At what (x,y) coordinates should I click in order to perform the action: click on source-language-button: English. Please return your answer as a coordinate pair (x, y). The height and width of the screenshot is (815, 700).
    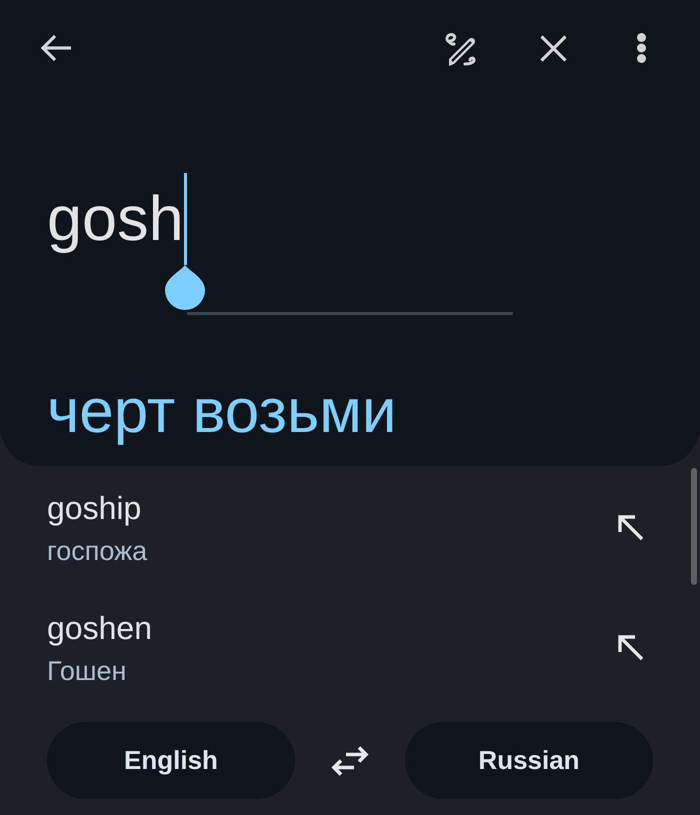
    Looking at the image, I should click on (171, 760).